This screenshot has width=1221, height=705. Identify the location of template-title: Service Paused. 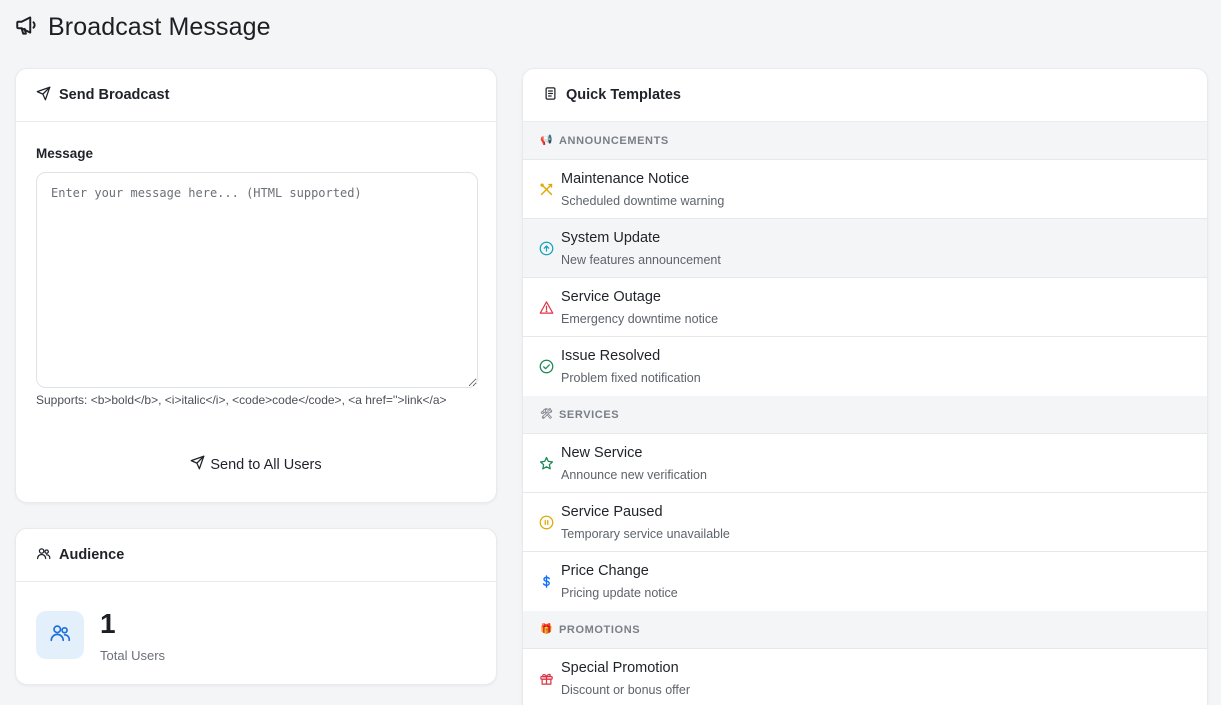
(612, 512).